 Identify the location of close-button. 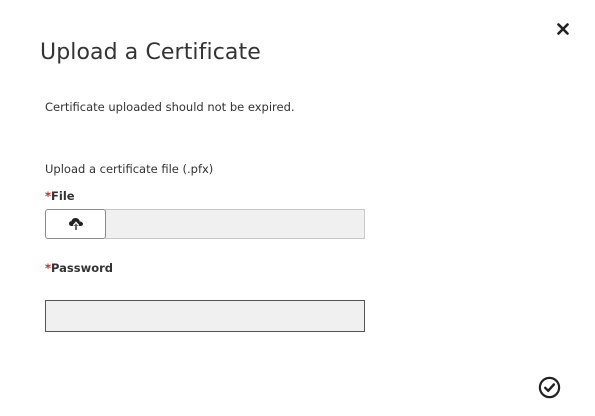
(563, 29).